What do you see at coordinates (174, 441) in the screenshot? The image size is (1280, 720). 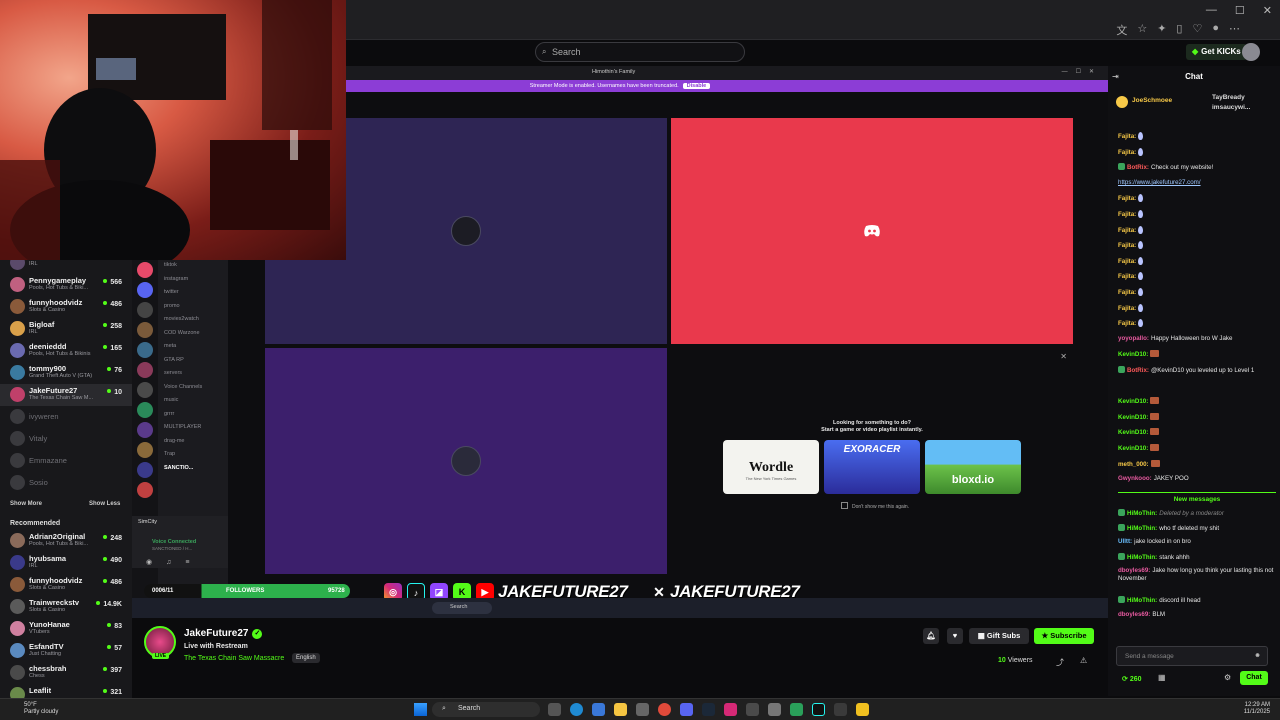 I see `channel-item: drag-me` at bounding box center [174, 441].